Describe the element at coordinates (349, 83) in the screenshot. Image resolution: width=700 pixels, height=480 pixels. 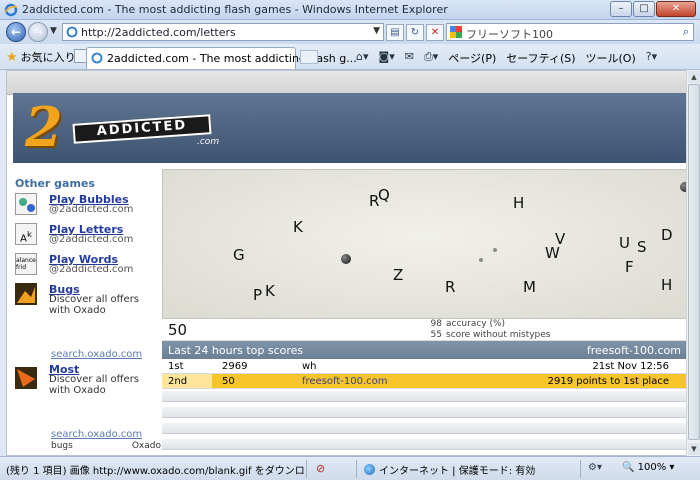
I see `top-ad-strip` at that location.